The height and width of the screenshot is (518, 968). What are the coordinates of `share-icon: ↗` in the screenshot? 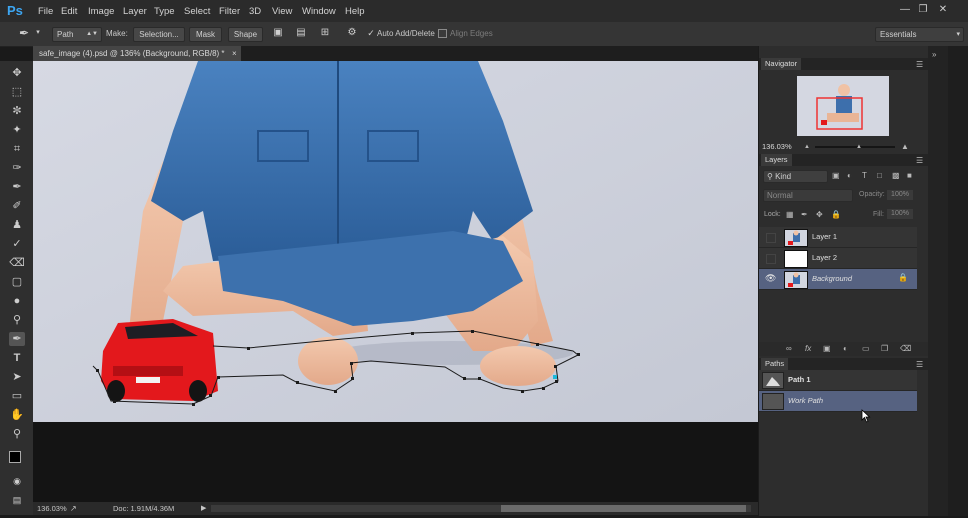 It's located at (73, 508).